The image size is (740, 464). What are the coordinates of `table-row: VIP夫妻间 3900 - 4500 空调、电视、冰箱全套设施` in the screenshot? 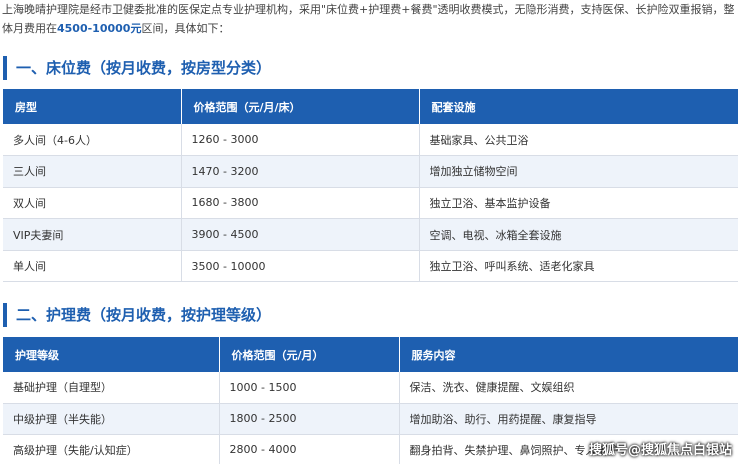 It's located at (370, 234).